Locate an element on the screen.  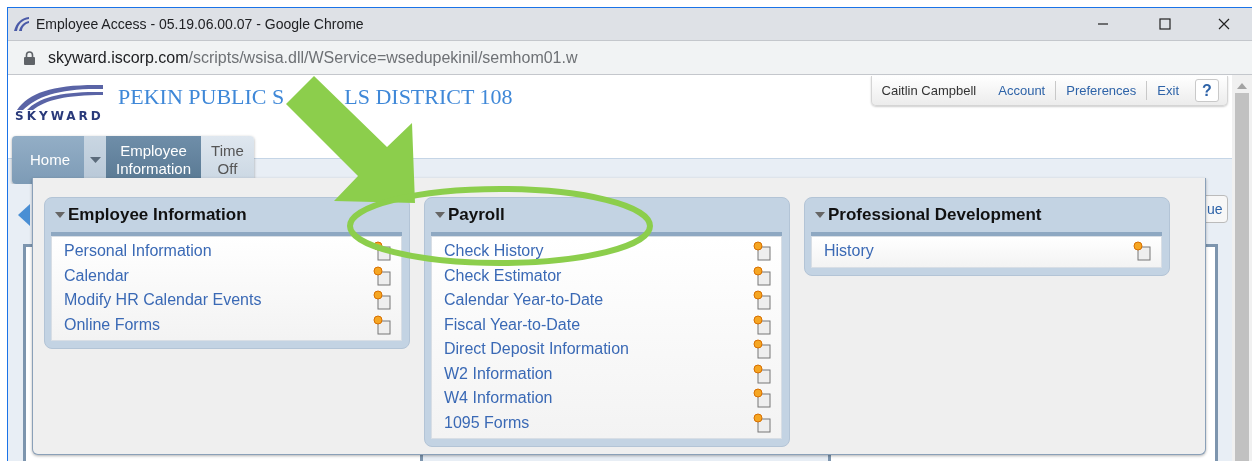
help-button: ? is located at coordinates (1207, 90).